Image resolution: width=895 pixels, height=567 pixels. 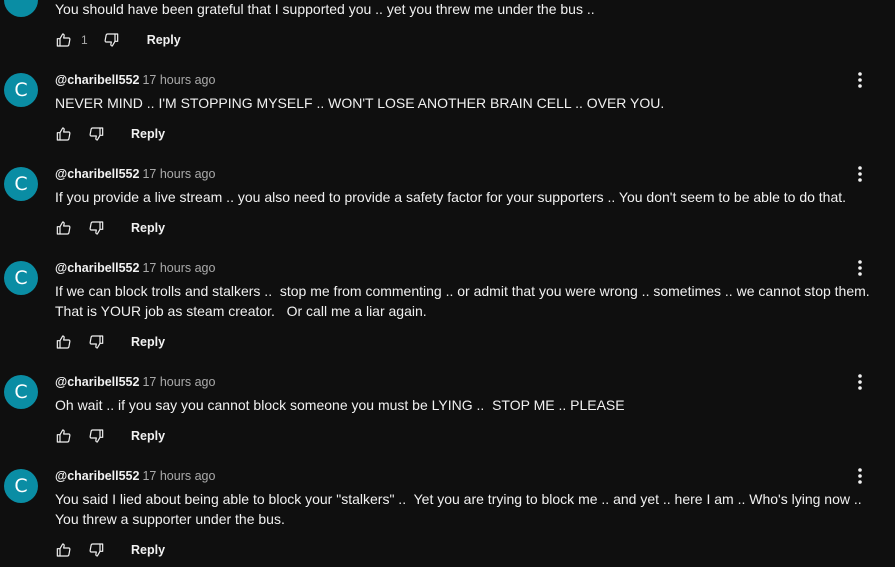 I want to click on avatar, so click(x=21, y=8).